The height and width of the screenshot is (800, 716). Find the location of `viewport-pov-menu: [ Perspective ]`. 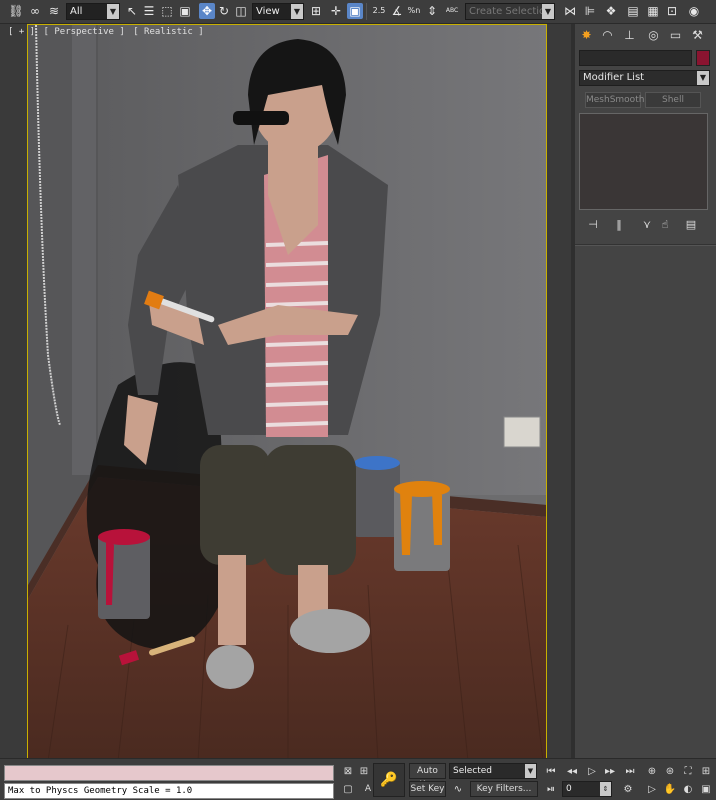

viewport-pov-menu: [ Perspective ] is located at coordinates (84, 32).